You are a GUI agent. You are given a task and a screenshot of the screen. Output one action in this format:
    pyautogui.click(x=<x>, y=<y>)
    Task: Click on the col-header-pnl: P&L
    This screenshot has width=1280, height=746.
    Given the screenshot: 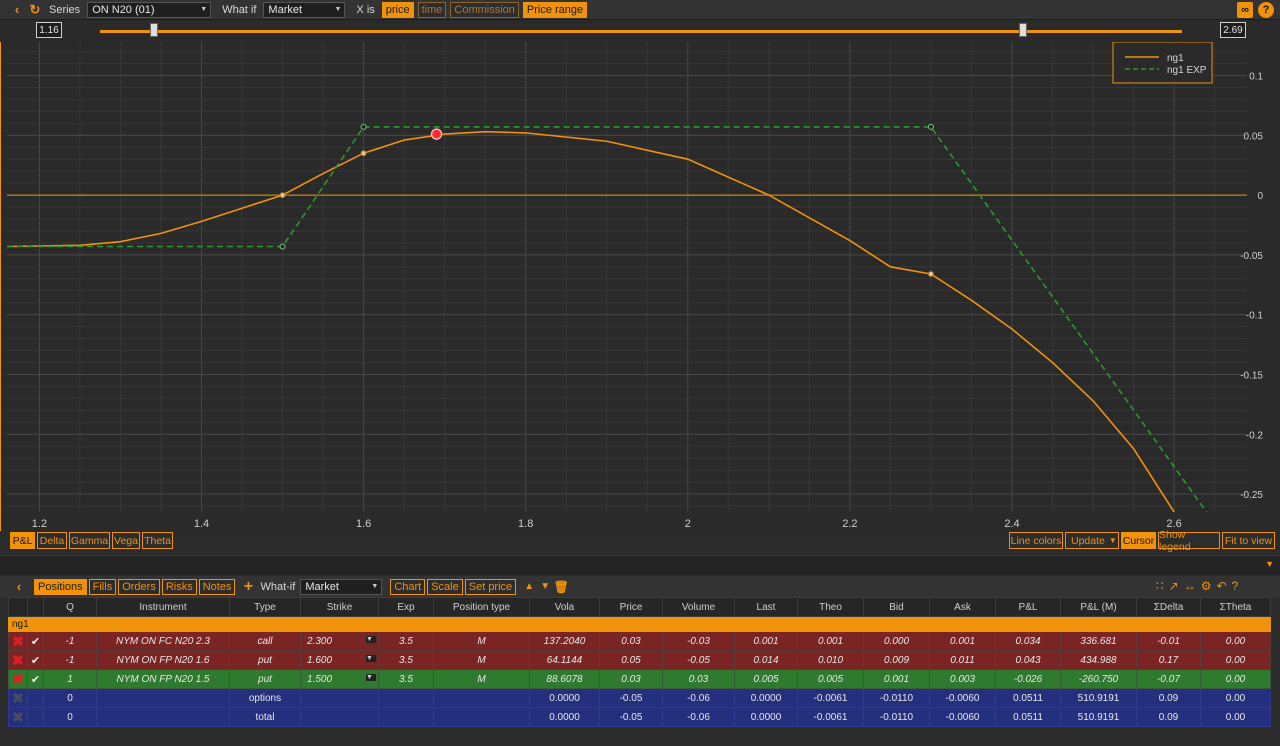 What is the action you would take?
    pyautogui.click(x=1028, y=607)
    